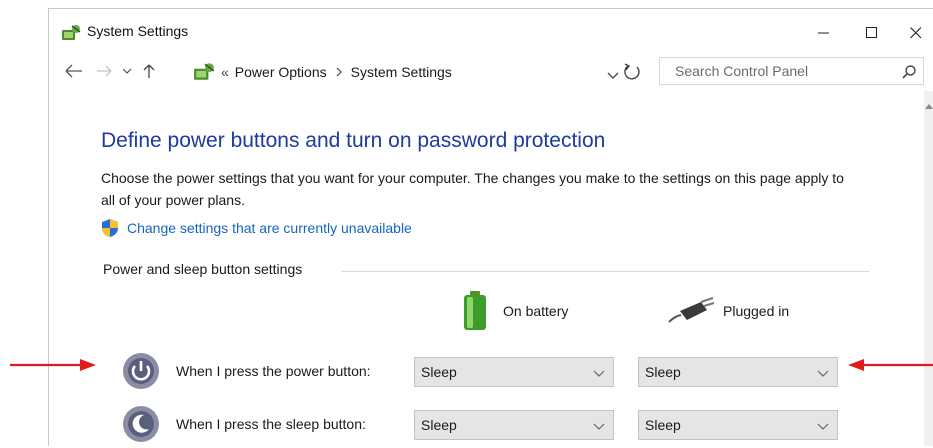 Image resolution: width=933 pixels, height=448 pixels. What do you see at coordinates (514, 425) in the screenshot?
I see `sleep-button-on-battery-select: Sleep` at bounding box center [514, 425].